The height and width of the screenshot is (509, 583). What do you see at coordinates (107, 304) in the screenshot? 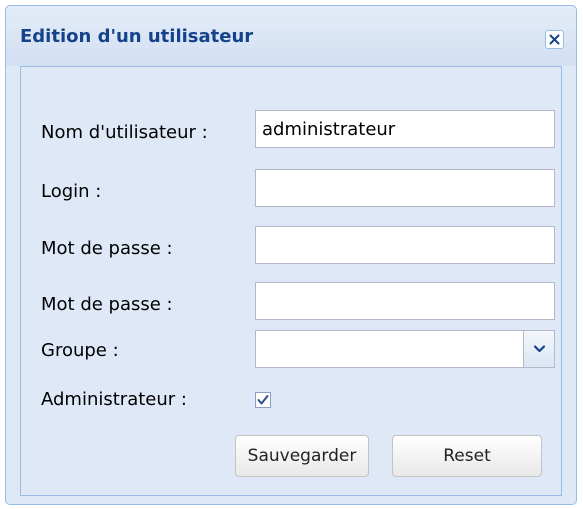
I see `password-confirm-label: Mot de passe :` at bounding box center [107, 304].